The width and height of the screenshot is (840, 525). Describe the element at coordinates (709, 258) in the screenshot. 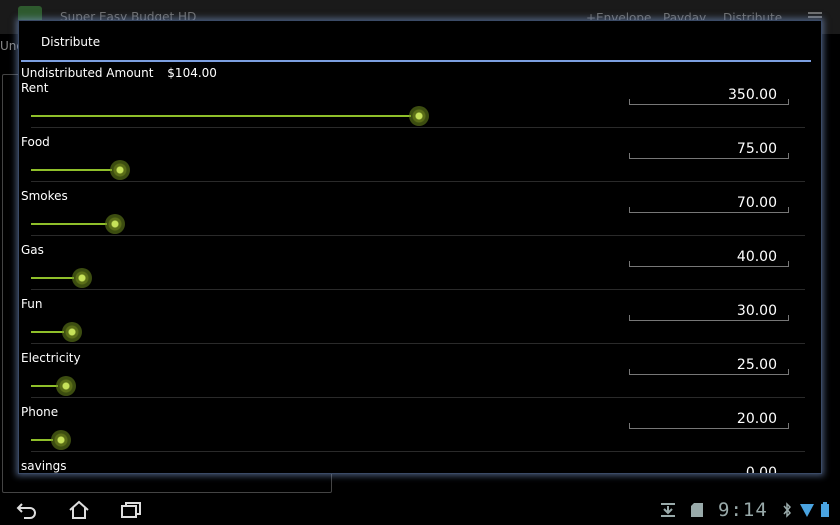

I see `amount-field: 40.00` at that location.